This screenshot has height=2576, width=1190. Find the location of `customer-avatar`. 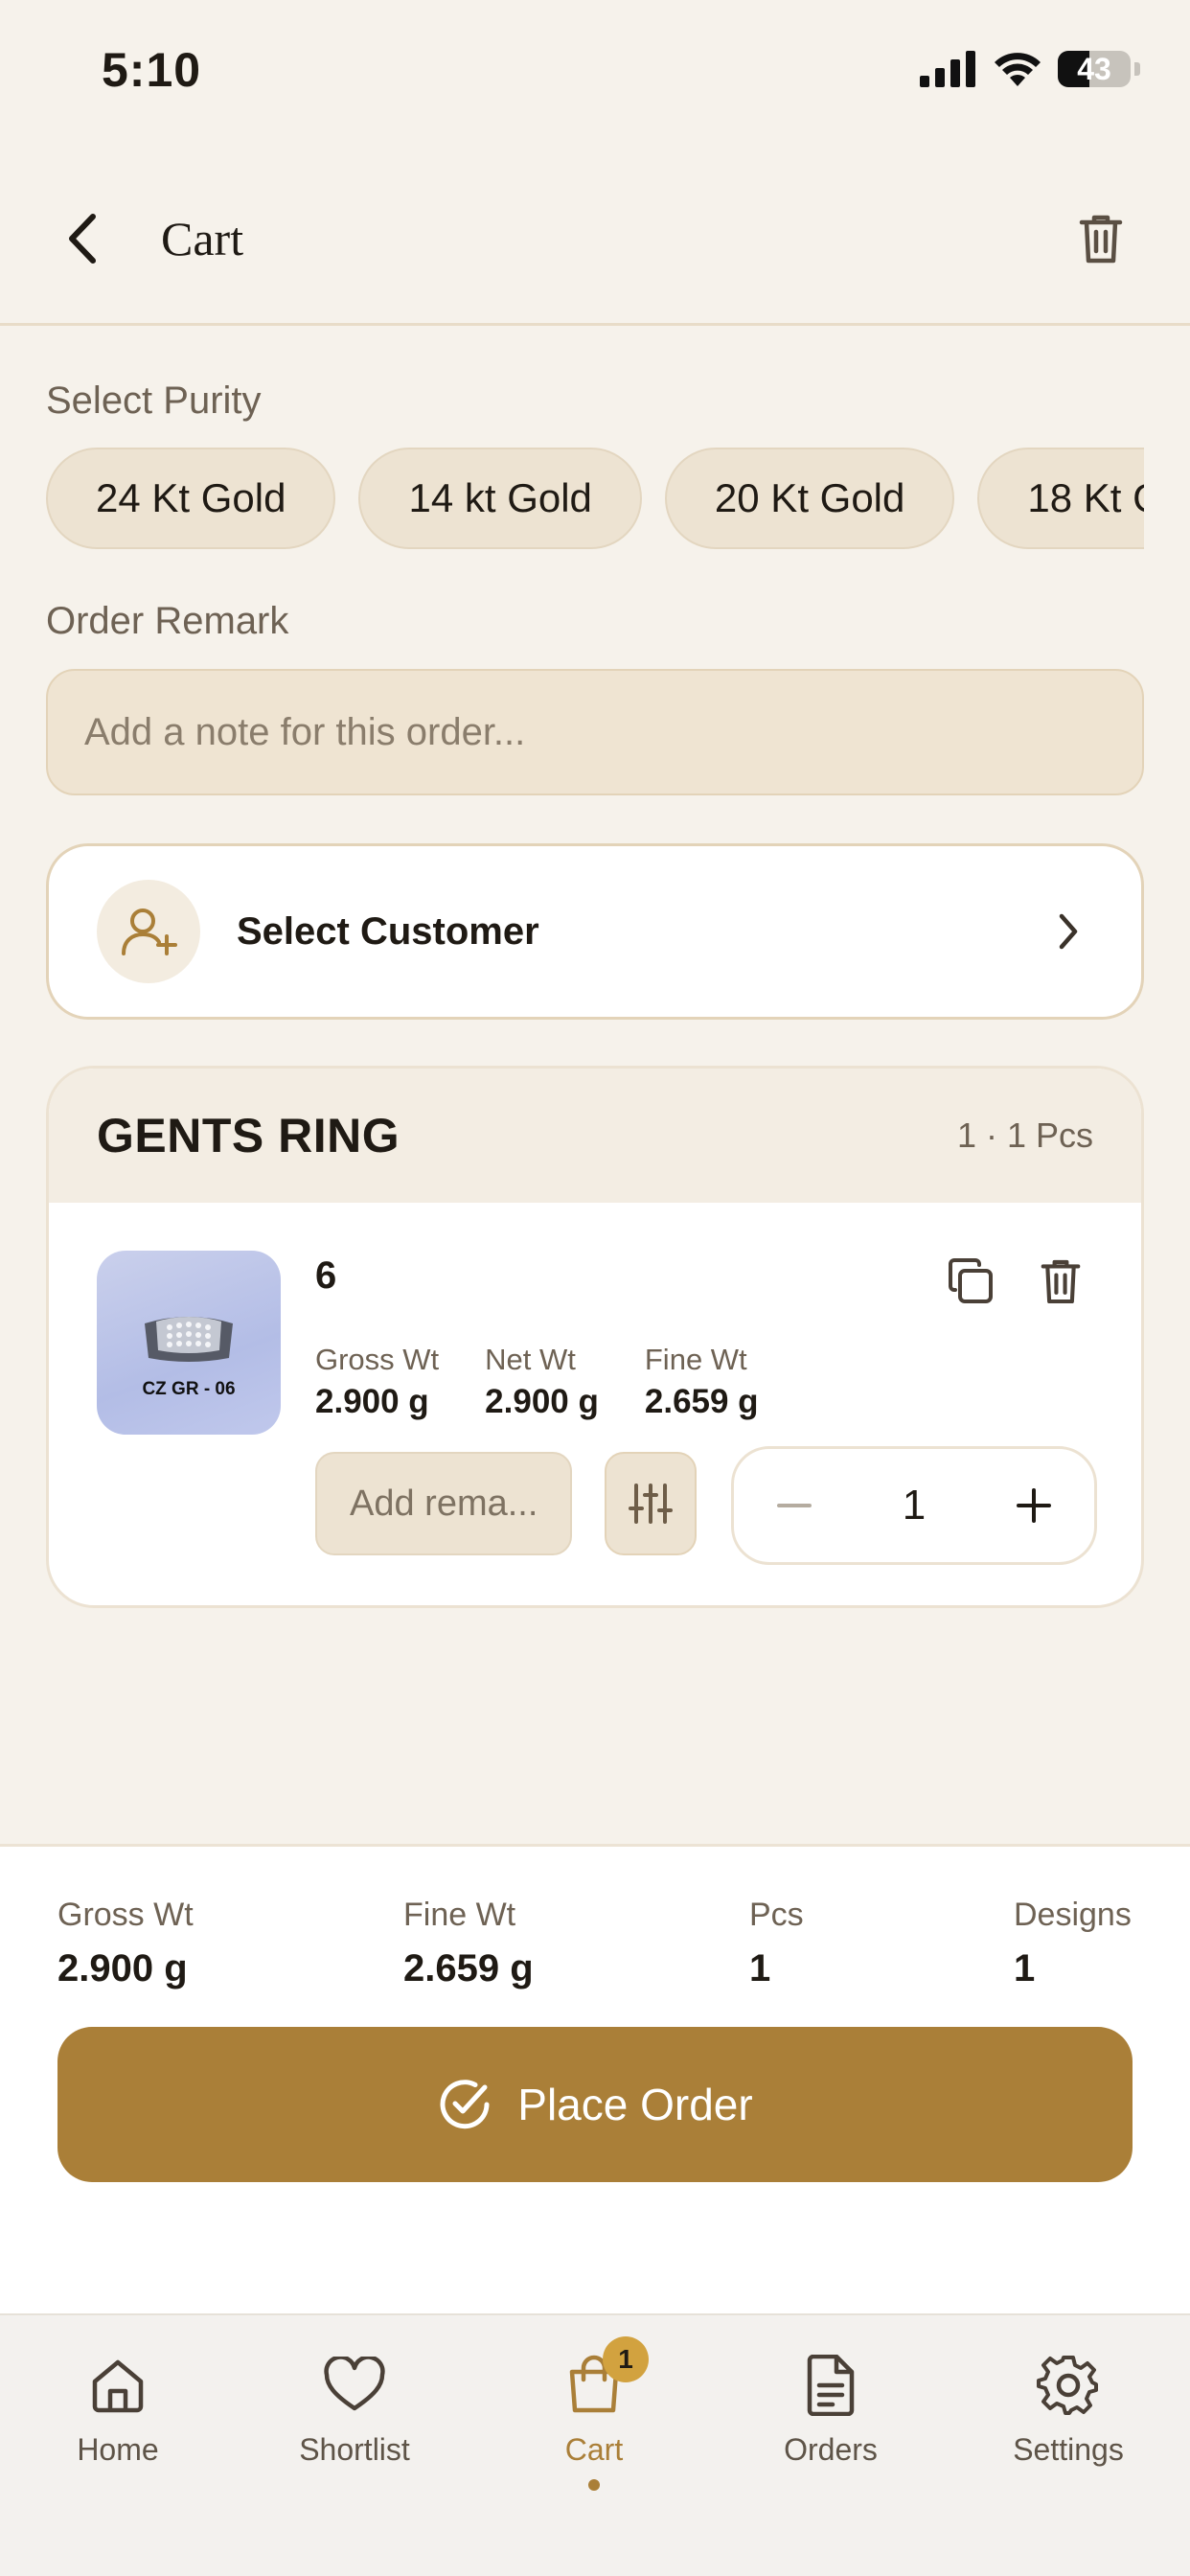

customer-avatar is located at coordinates (148, 931).